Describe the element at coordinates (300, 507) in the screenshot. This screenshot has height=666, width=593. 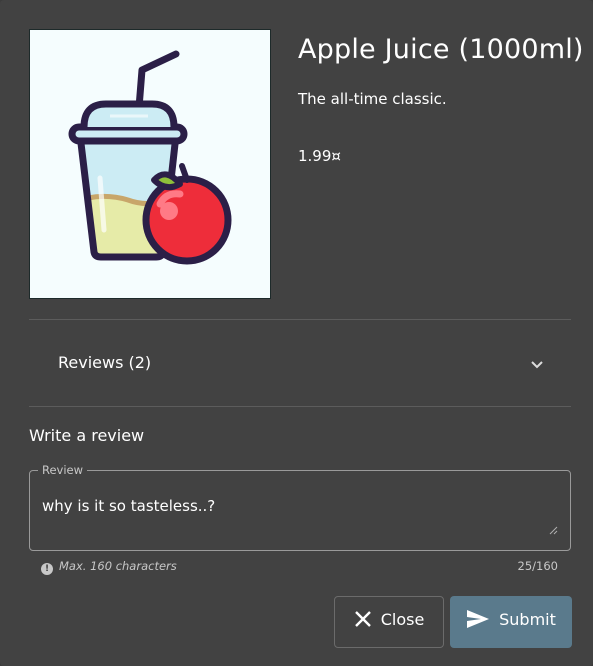
I see `review-textarea: Review why is it so tasteless..?` at that location.